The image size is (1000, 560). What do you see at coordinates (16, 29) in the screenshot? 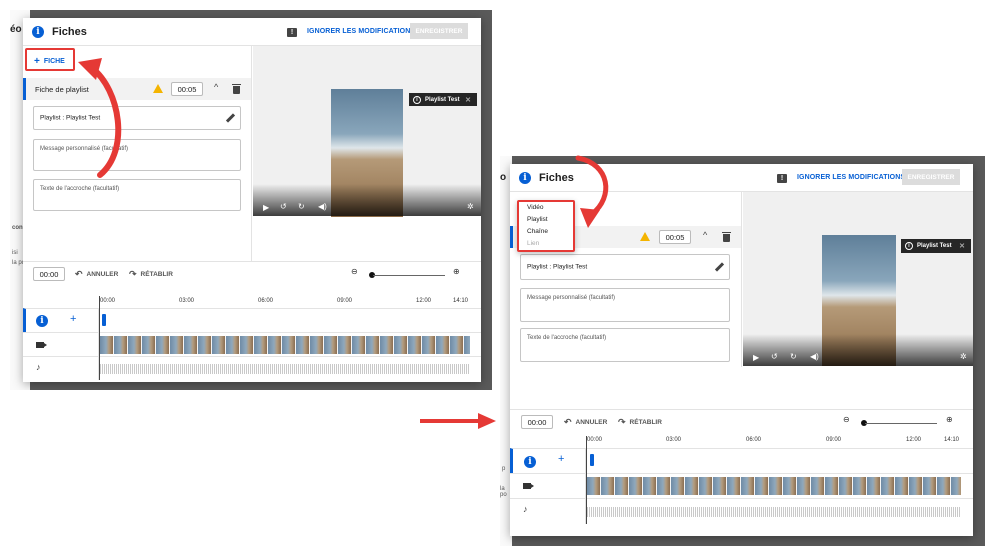
I see `background-text: éo` at bounding box center [16, 29].